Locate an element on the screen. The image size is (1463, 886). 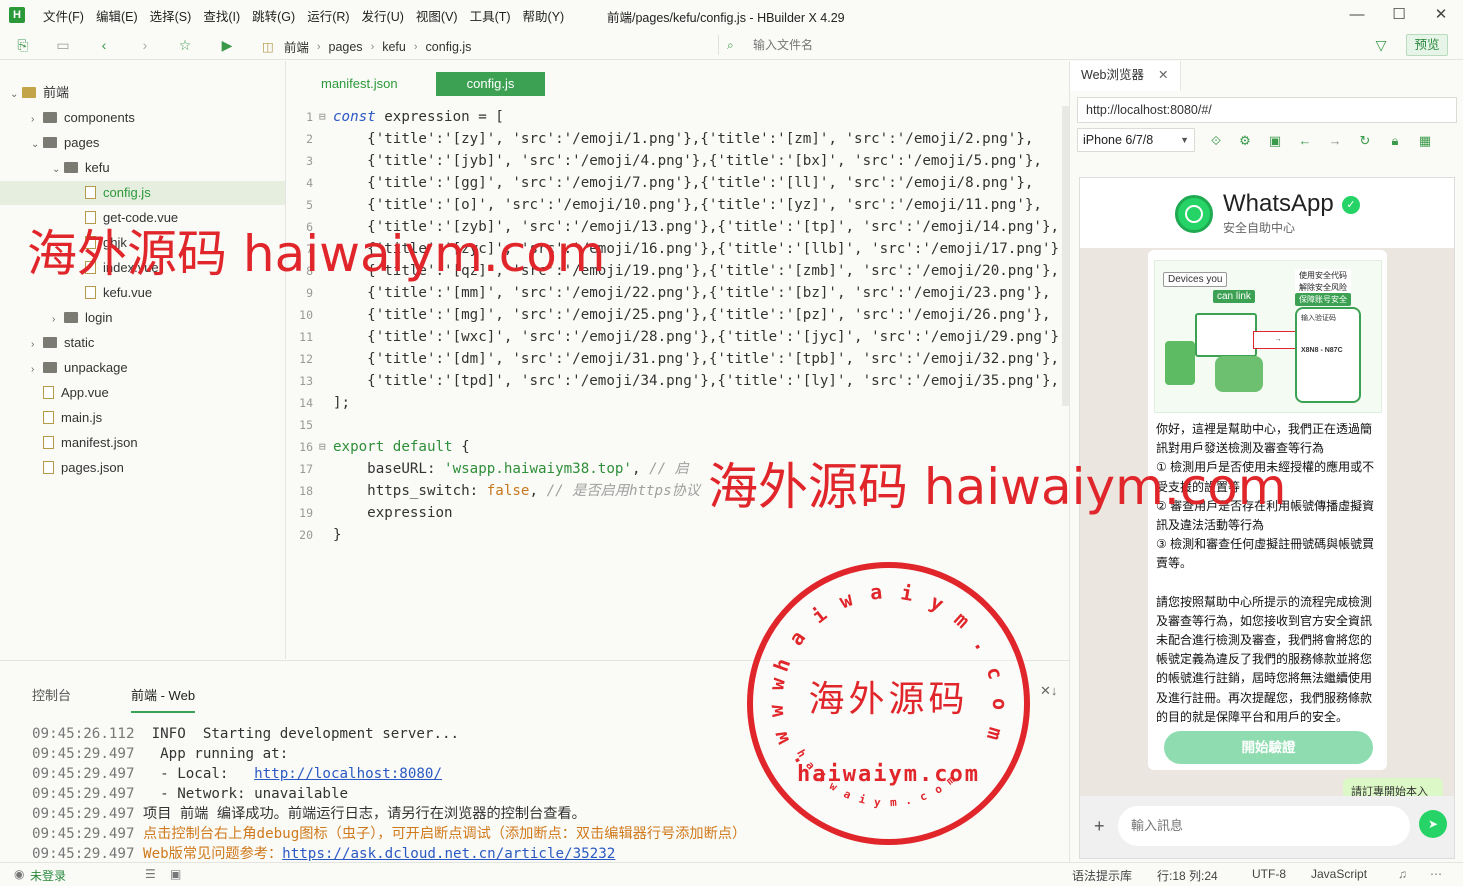
line-number: 2 is located at coordinates (300, 139).